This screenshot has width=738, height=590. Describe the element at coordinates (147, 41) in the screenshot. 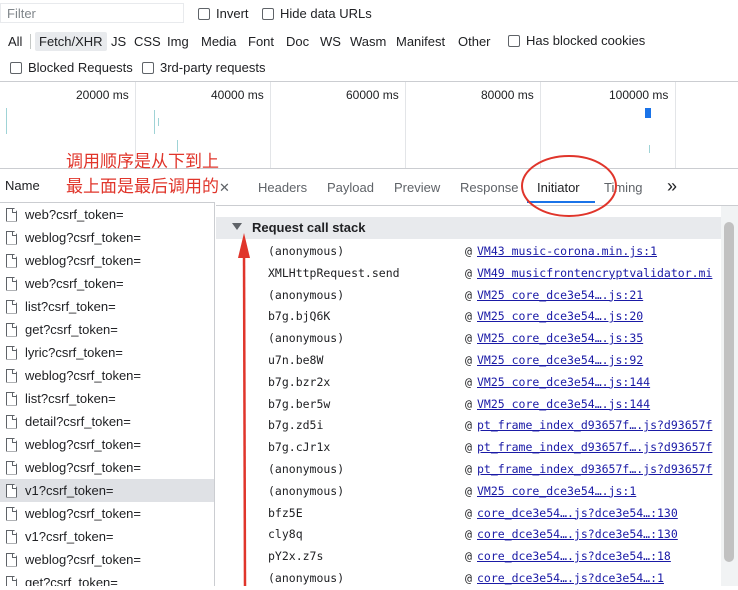

I see `type-filter-css: CSS` at that location.